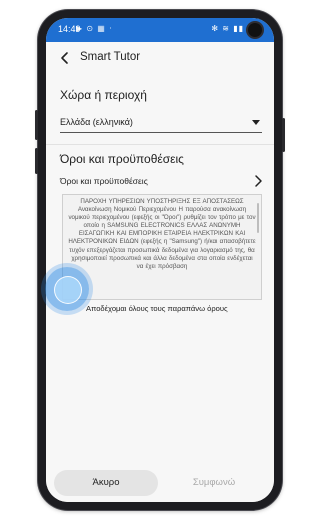 The height and width of the screenshot is (520, 320). Describe the element at coordinates (161, 123) in the screenshot. I see `region-dropdown: Ελλάδα (ελληνικά)` at that location.